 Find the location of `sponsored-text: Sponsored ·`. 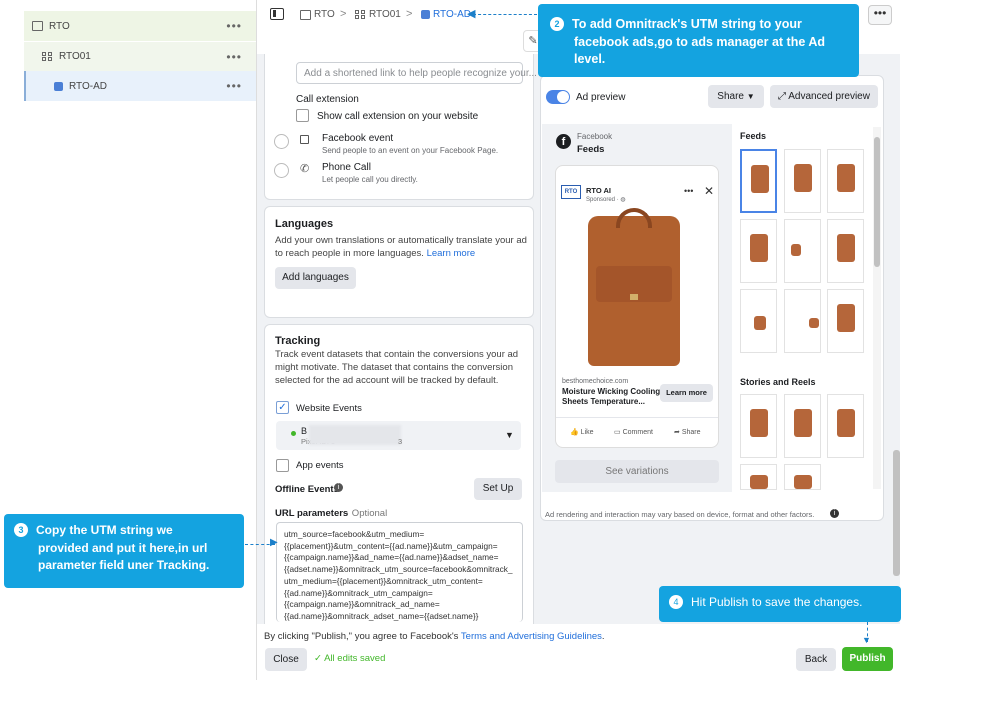

sponsored-text: Sponsored · is located at coordinates (603, 200).